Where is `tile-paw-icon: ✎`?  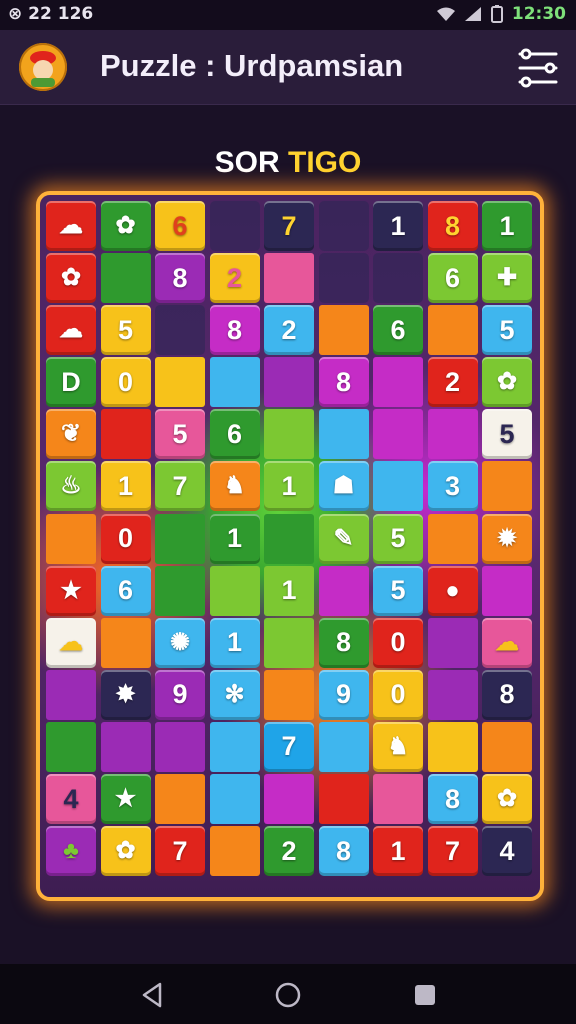
tile-paw-icon: ✎ is located at coordinates (343, 538).